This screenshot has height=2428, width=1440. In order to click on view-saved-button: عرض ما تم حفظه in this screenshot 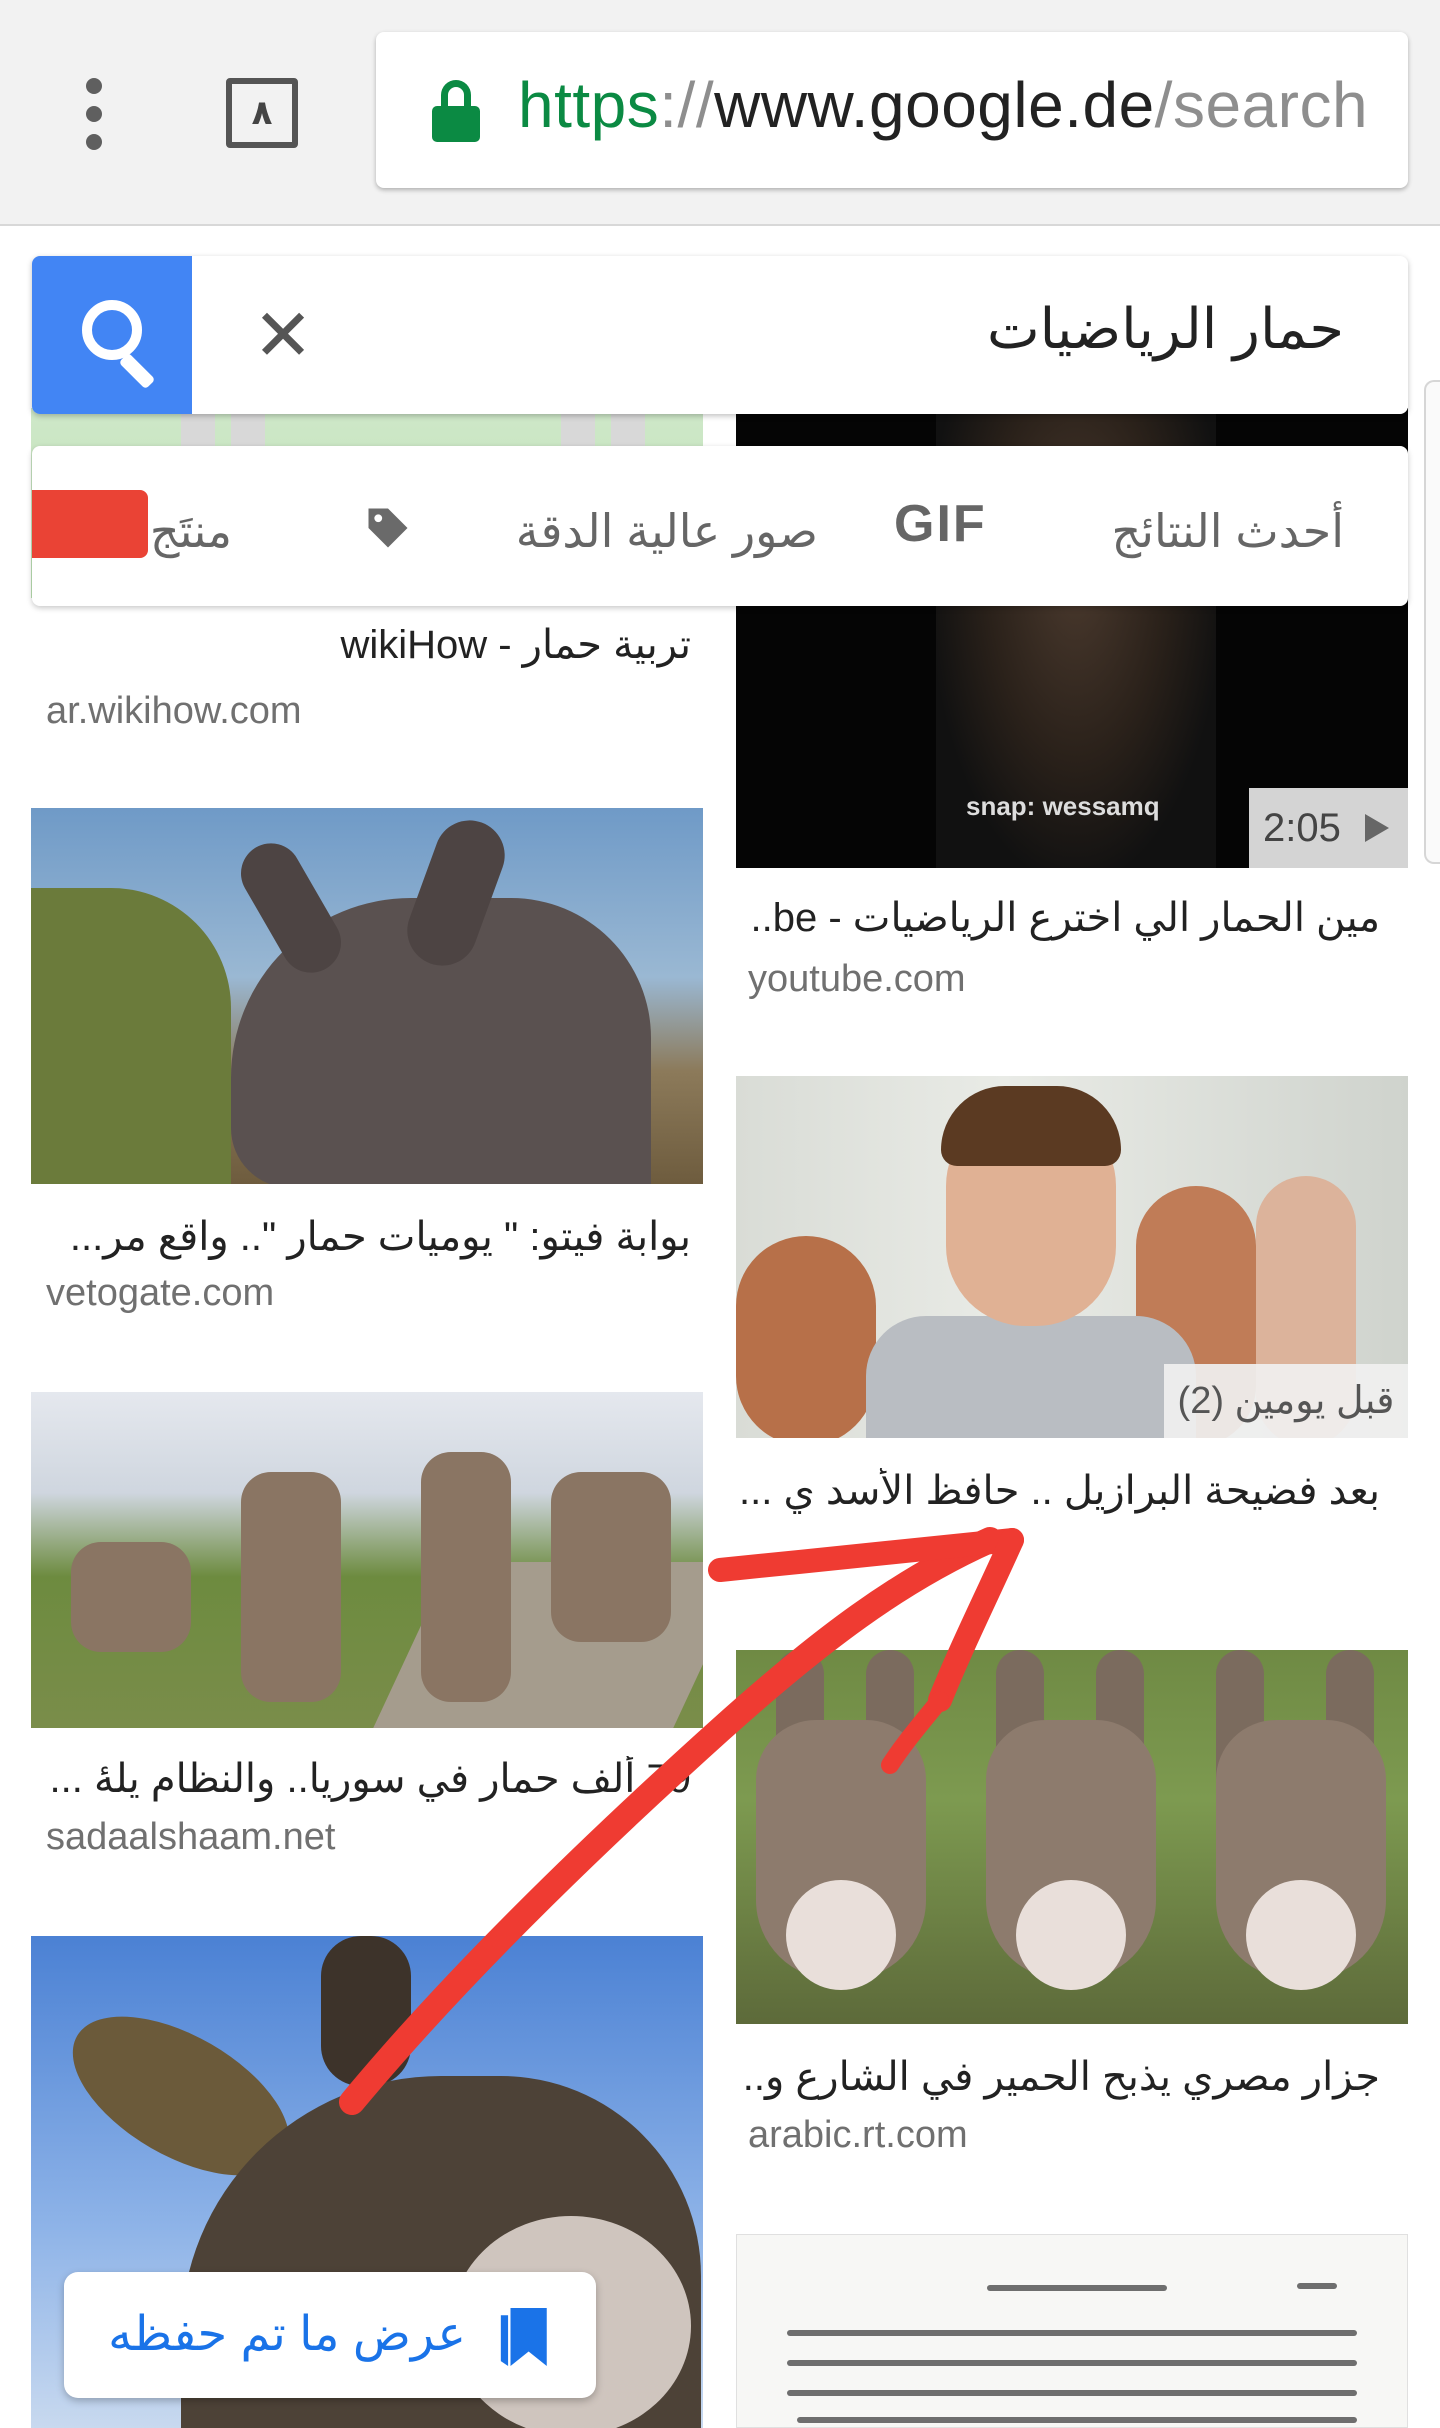, I will do `click(330, 2335)`.